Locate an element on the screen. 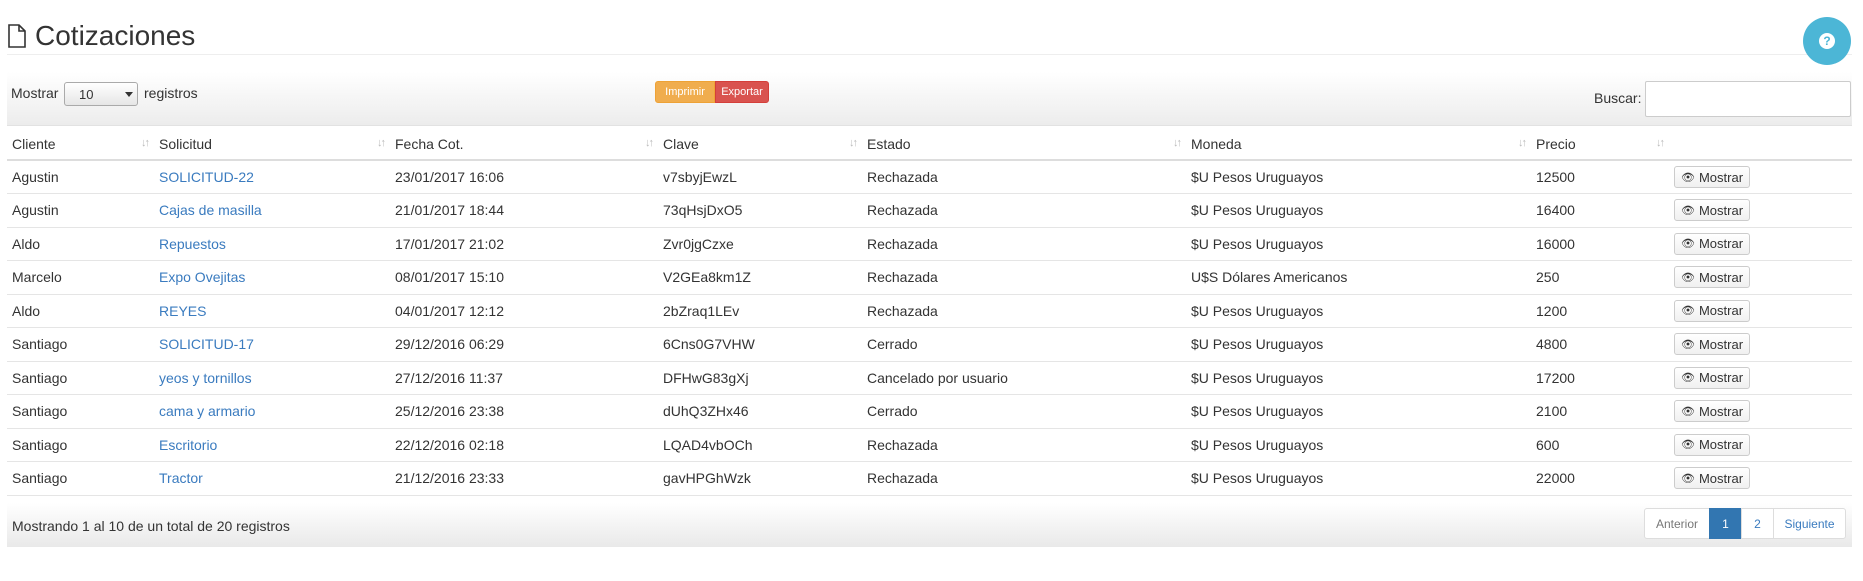  solicitud-link: Repuestos is located at coordinates (272, 244).